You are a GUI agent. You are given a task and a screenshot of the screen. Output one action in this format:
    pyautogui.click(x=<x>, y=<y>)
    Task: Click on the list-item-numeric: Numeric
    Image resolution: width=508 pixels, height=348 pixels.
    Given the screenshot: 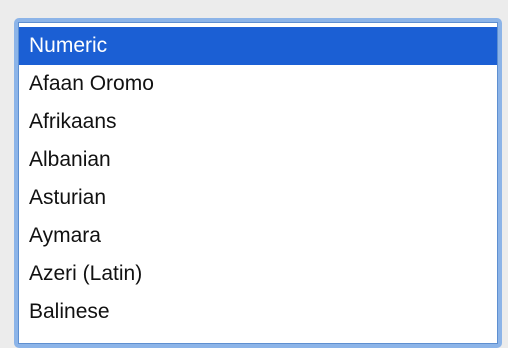 What is the action you would take?
    pyautogui.click(x=258, y=46)
    